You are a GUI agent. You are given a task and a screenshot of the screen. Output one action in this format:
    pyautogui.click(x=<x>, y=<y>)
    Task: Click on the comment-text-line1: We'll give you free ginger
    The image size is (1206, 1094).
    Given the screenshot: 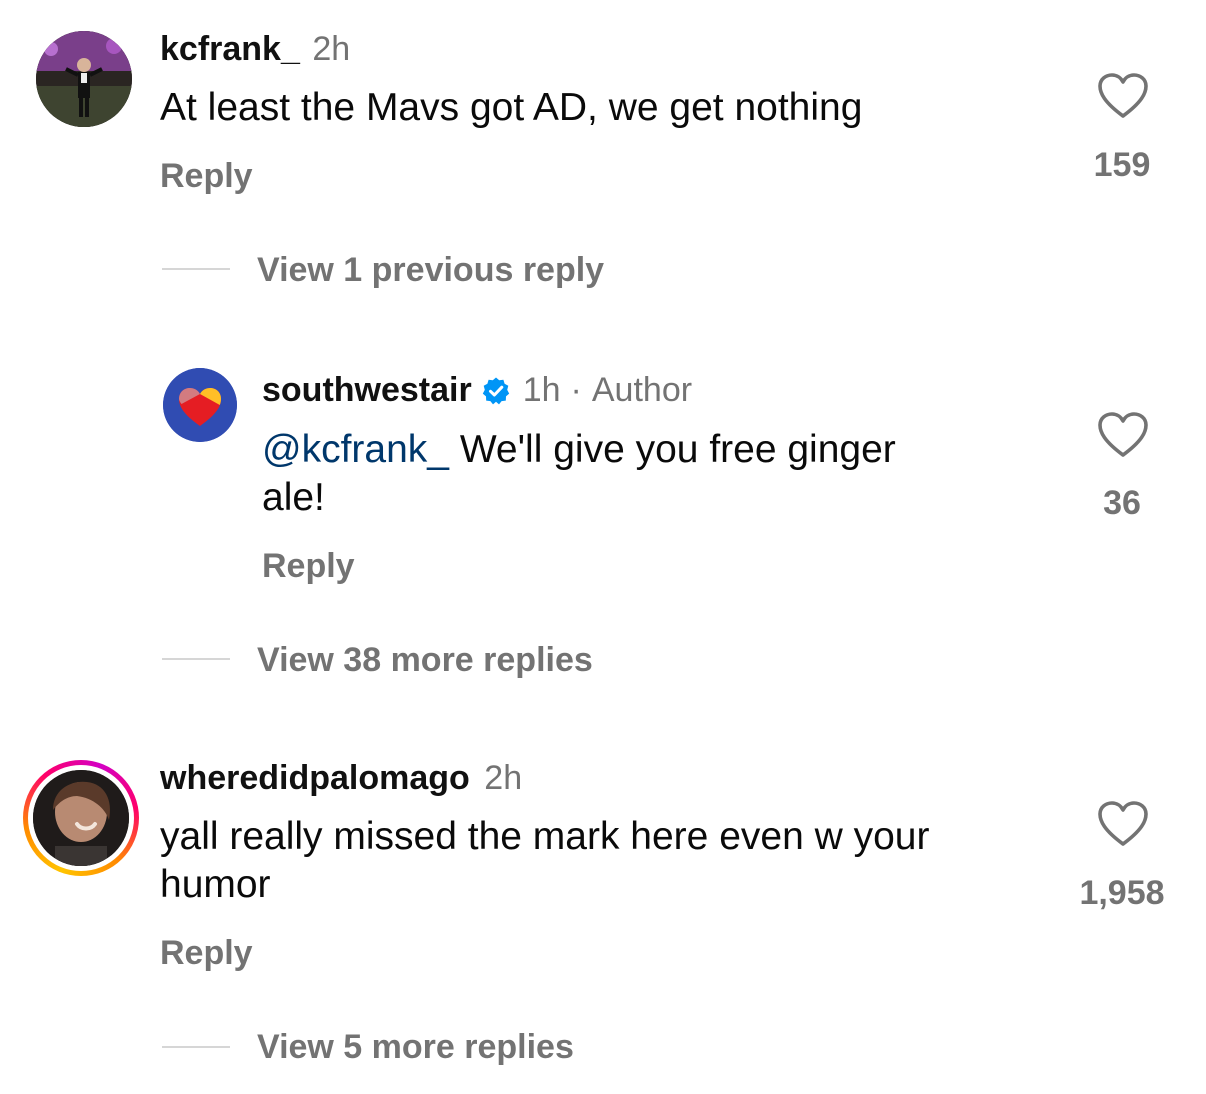 What is the action you would take?
    pyautogui.click(x=672, y=449)
    